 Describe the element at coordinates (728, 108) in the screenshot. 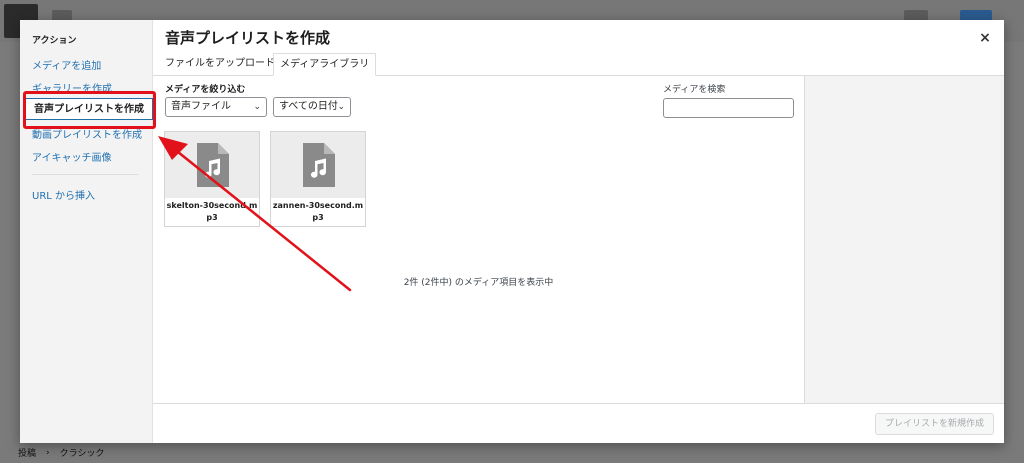

I see `search-input` at that location.